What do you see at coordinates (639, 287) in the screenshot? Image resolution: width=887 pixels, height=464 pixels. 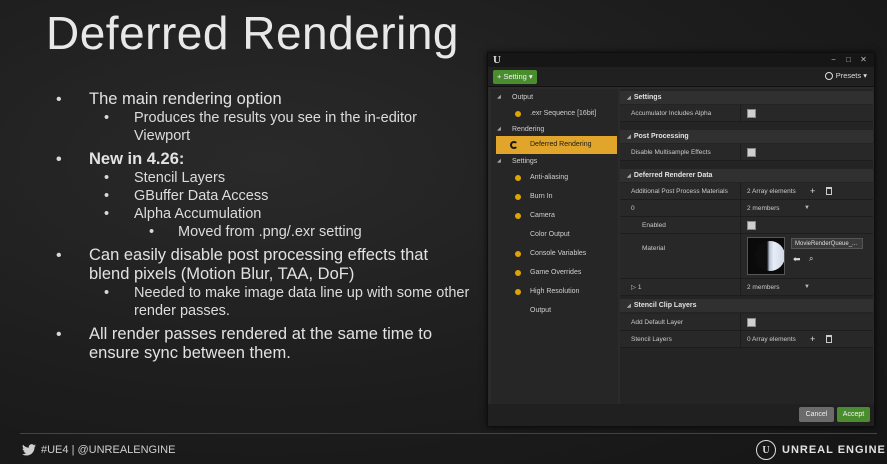 I see `prop-index-label: 1` at bounding box center [639, 287].